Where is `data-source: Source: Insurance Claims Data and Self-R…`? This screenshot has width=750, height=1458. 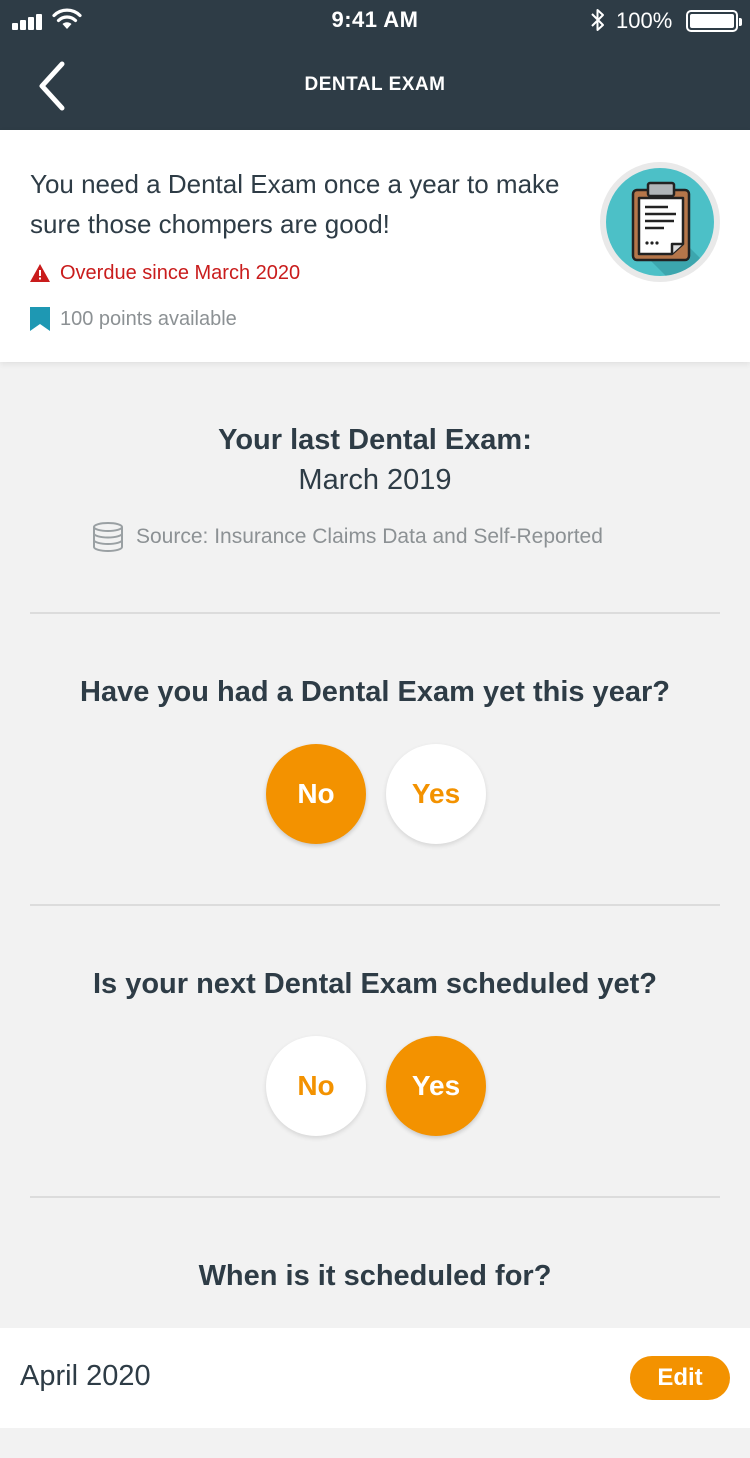
data-source: Source: Insurance Claims Data and Self-R… is located at coordinates (347, 537).